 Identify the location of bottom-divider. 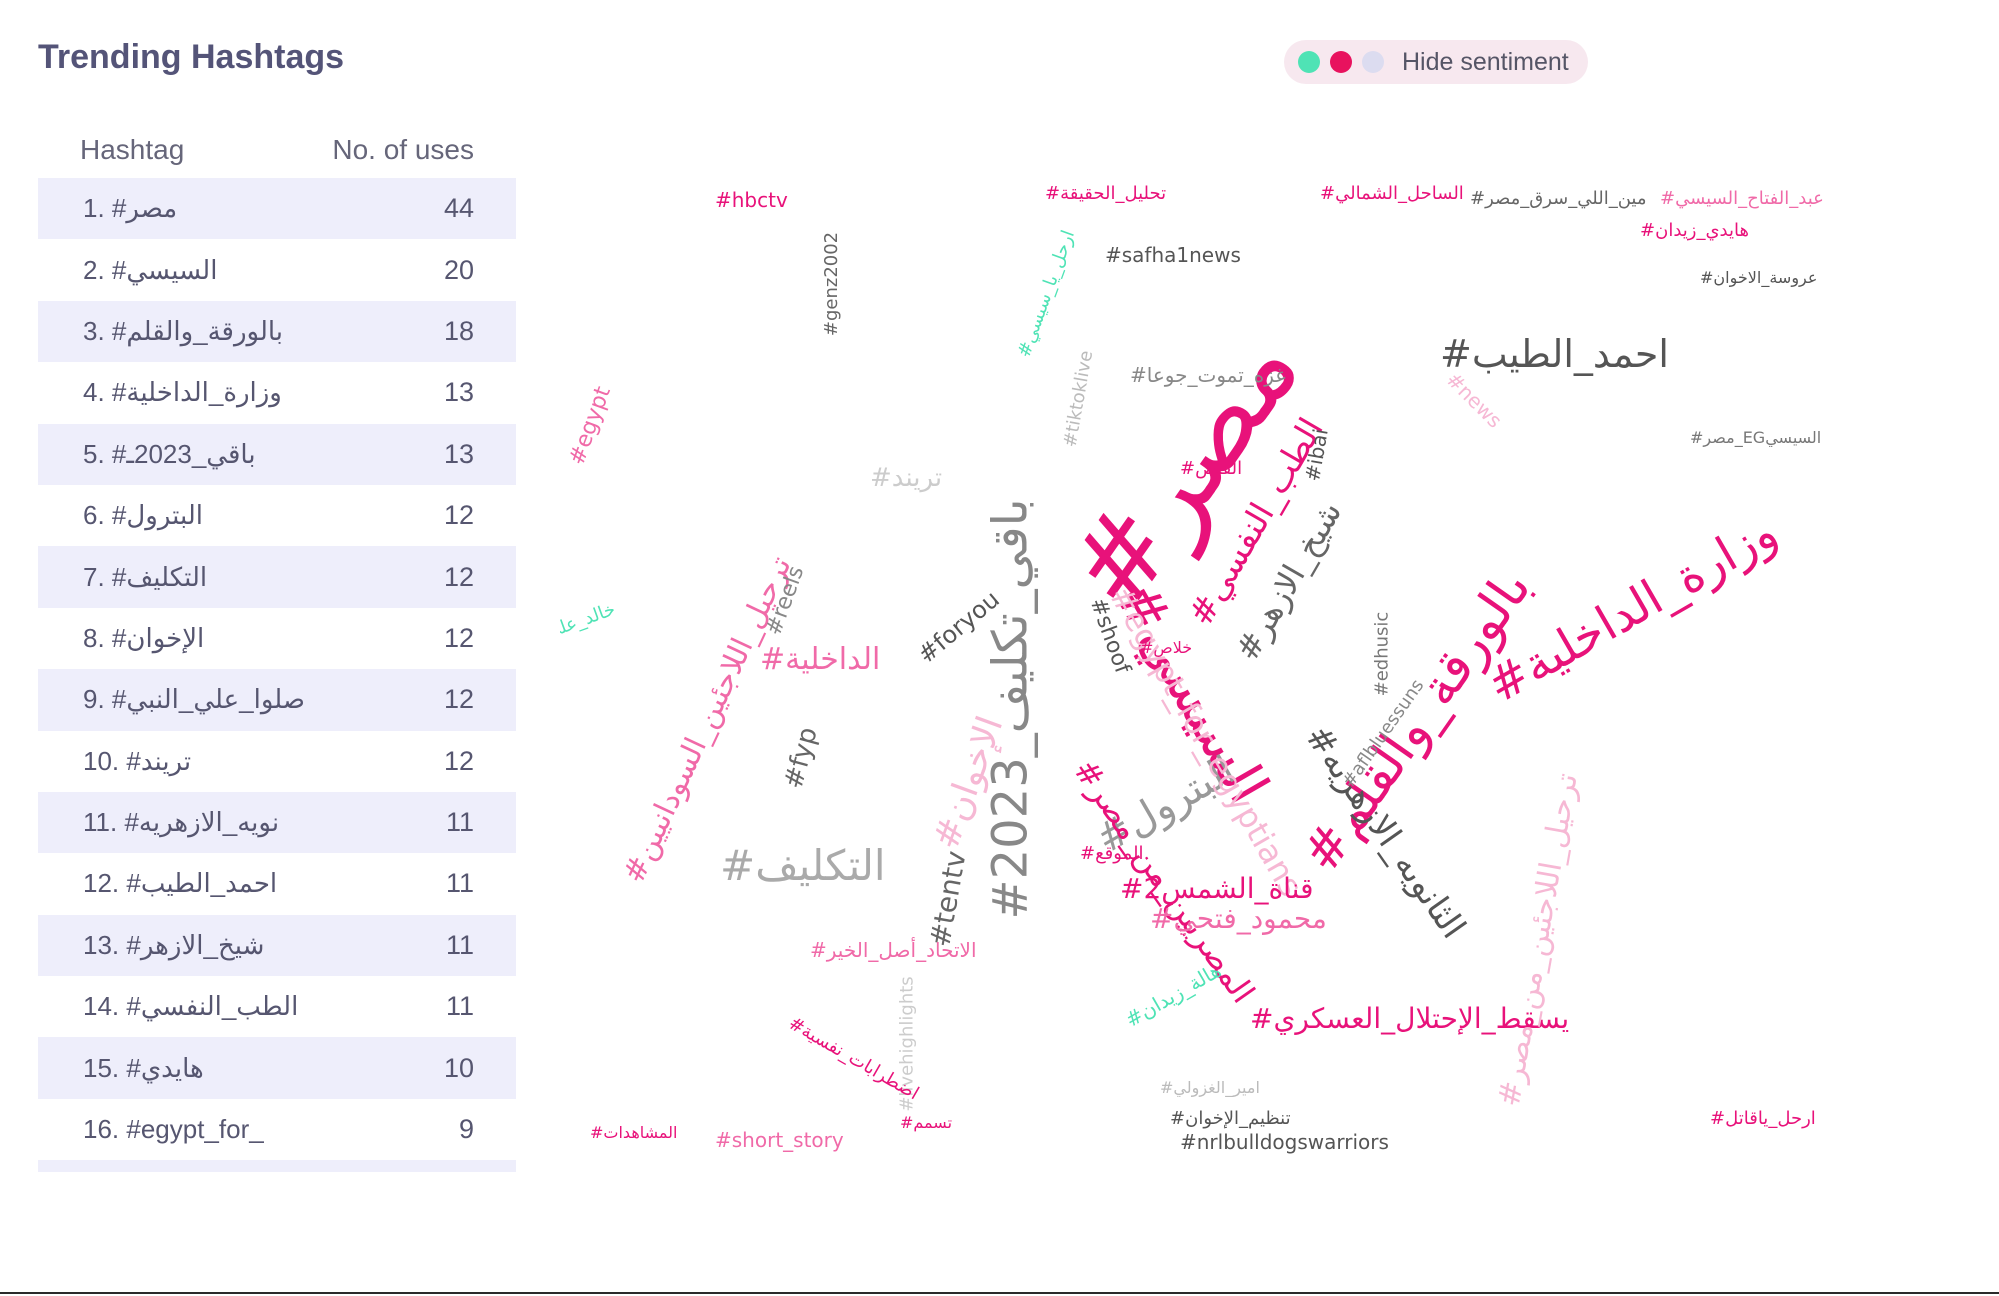
(999, 1293).